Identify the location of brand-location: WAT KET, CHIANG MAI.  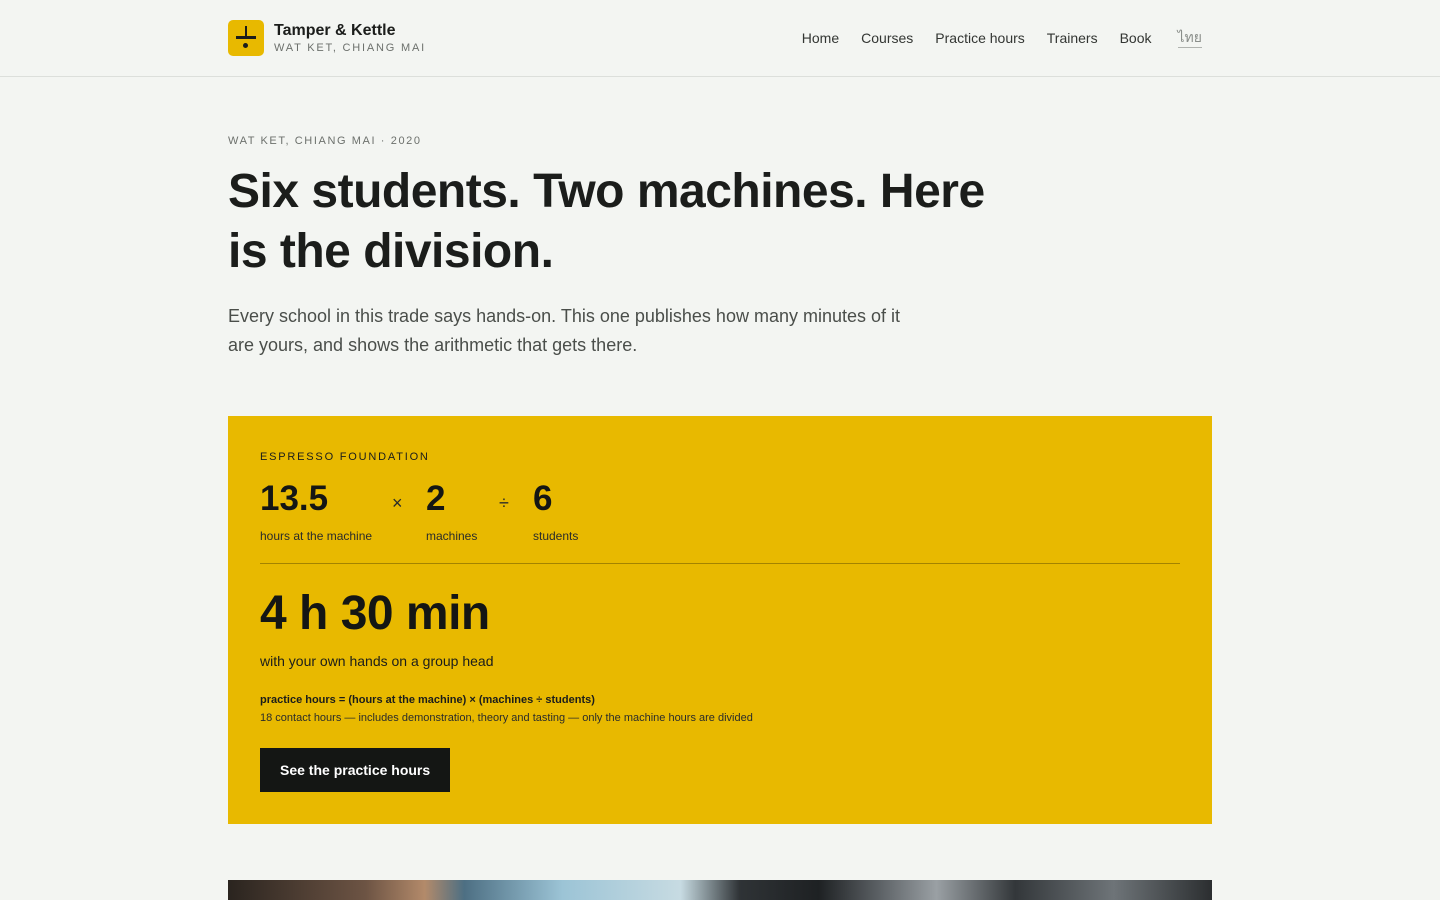
(350, 48).